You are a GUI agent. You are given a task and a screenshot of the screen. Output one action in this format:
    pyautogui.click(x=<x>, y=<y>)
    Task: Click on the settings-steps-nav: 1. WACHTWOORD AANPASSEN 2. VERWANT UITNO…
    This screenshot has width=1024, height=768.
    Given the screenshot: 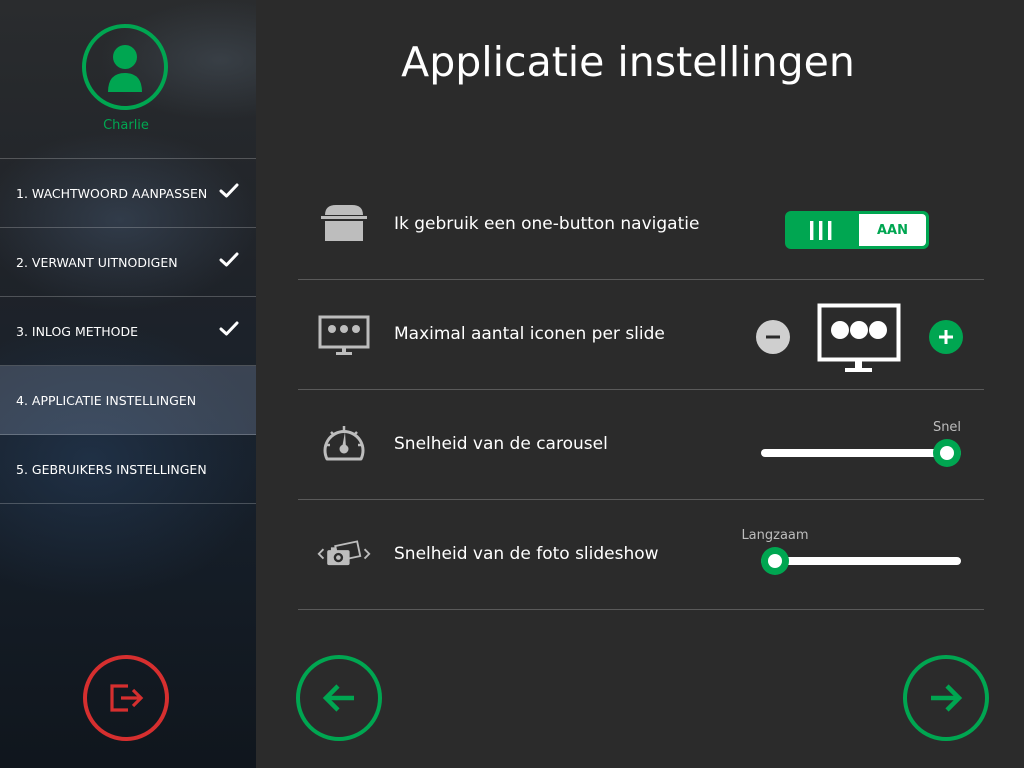 What is the action you would take?
    pyautogui.click(x=128, y=331)
    